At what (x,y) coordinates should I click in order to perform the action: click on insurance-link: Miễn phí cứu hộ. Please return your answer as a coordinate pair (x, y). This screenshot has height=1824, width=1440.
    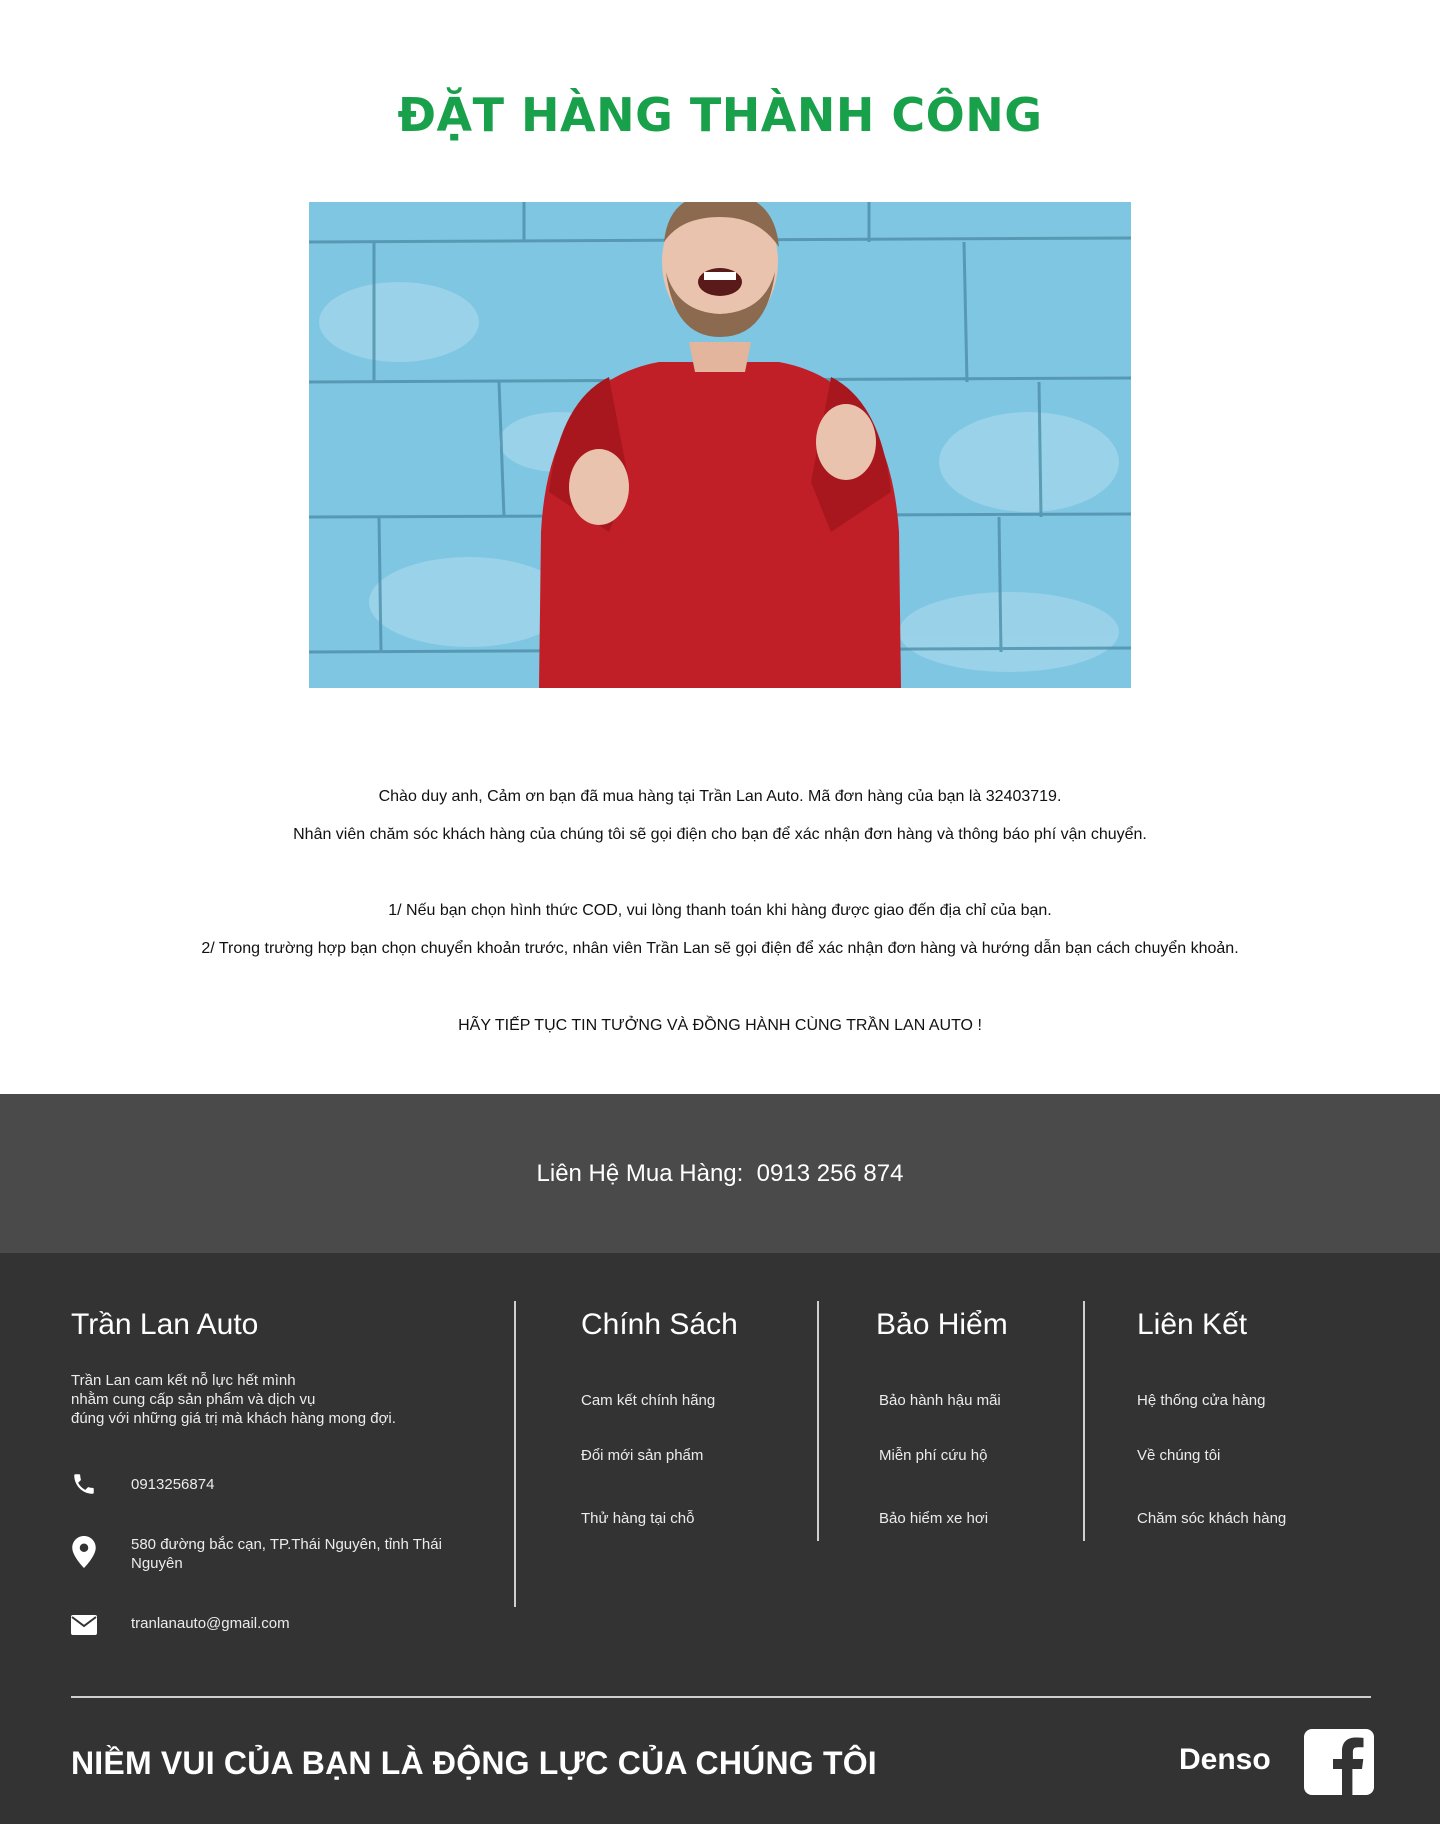
    Looking at the image, I should click on (933, 1455).